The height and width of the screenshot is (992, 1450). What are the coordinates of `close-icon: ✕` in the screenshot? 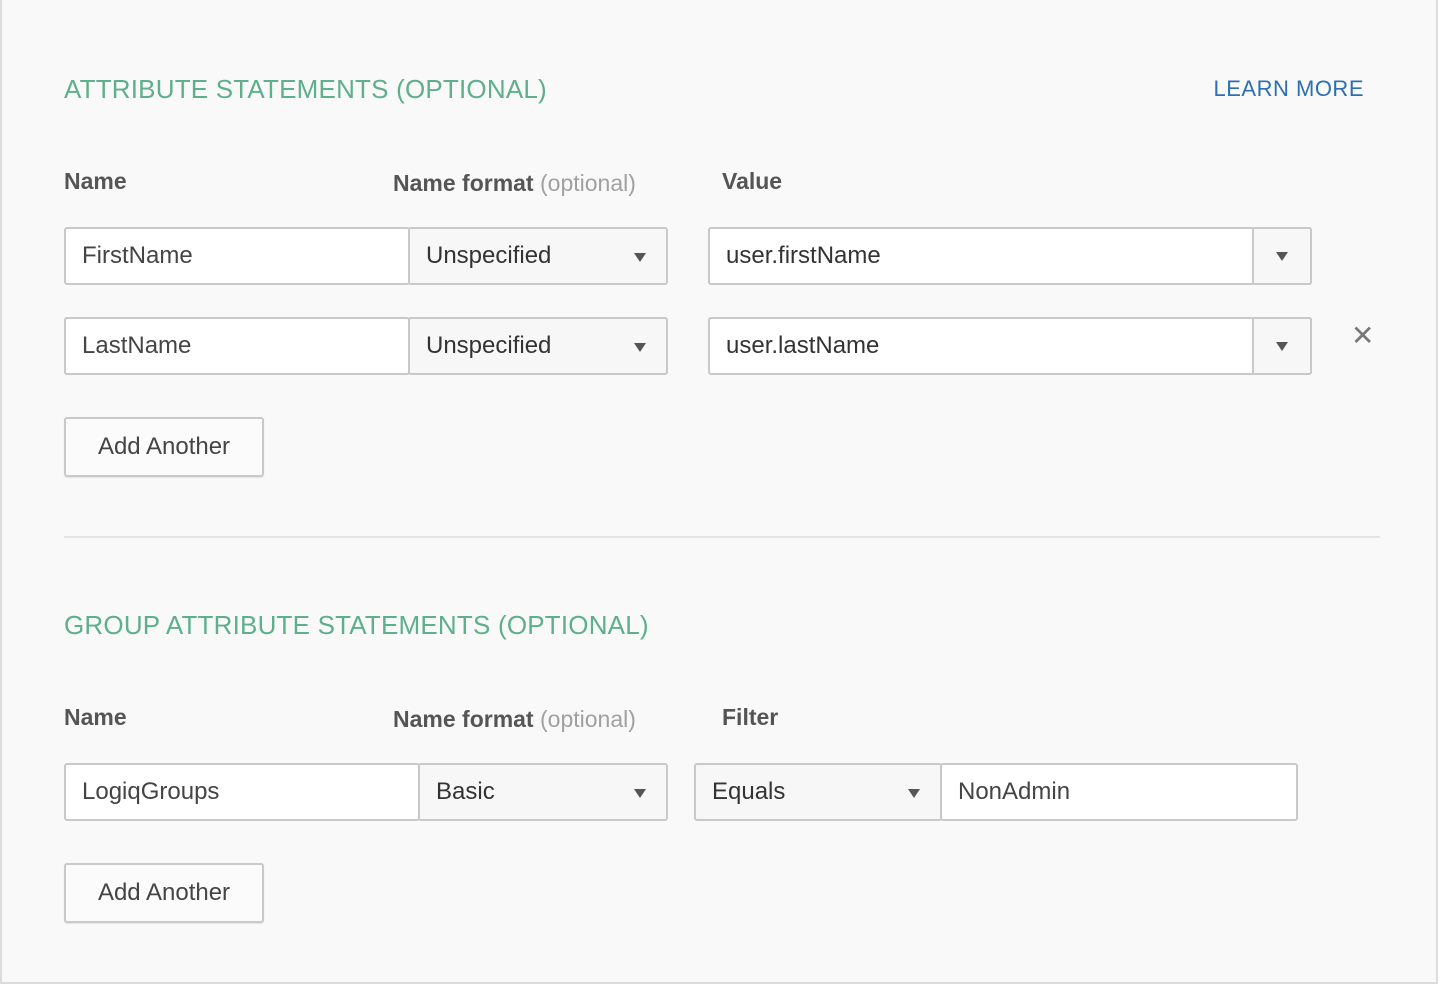 It's located at (1362, 336).